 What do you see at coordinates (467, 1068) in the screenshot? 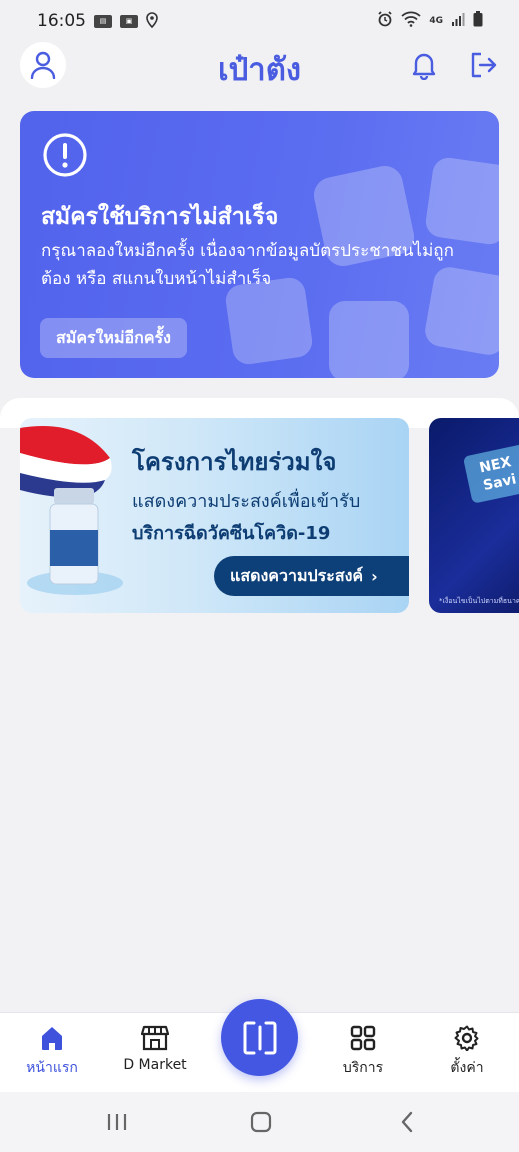
I see `nav-settings-label: ตั้งค่า` at bounding box center [467, 1068].